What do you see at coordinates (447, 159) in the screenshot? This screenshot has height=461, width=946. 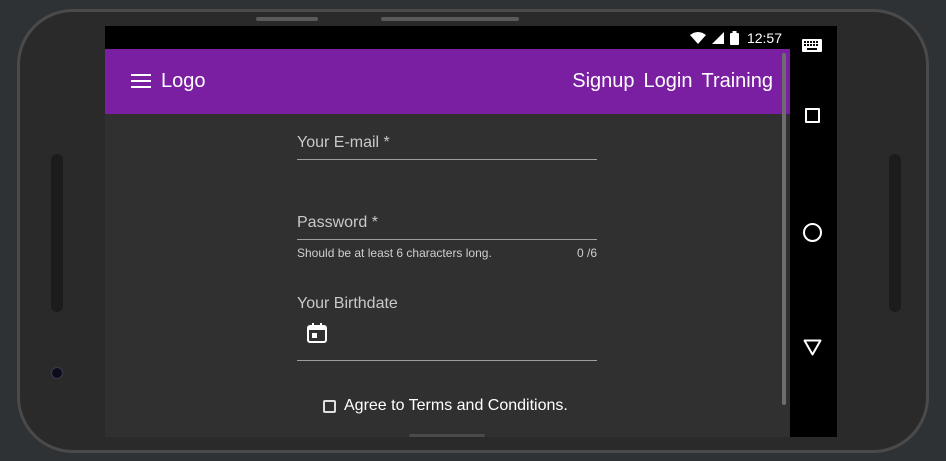 I see `email-underline` at bounding box center [447, 159].